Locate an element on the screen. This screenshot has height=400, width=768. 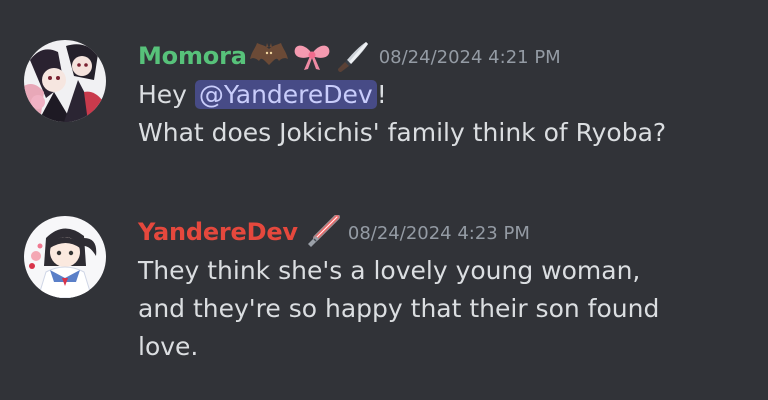
timestamp: 08/24/2024 4:21 PM is located at coordinates (469, 57).